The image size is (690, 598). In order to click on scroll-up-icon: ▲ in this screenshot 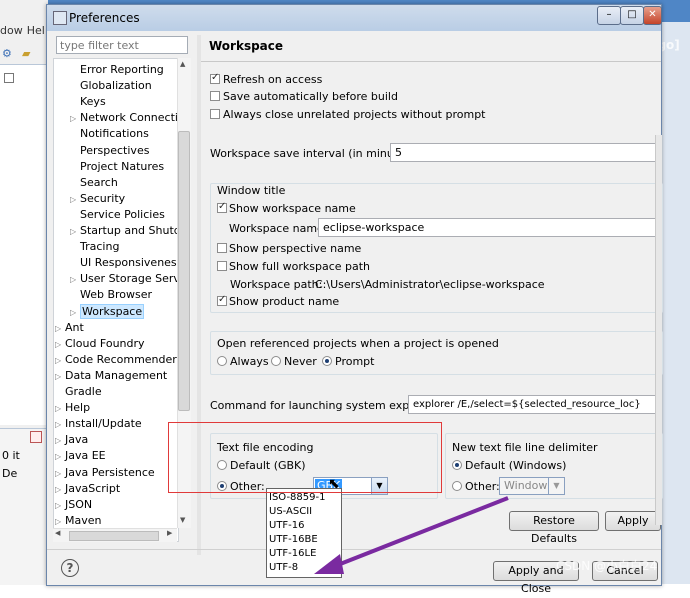, I will do `click(182, 64)`.